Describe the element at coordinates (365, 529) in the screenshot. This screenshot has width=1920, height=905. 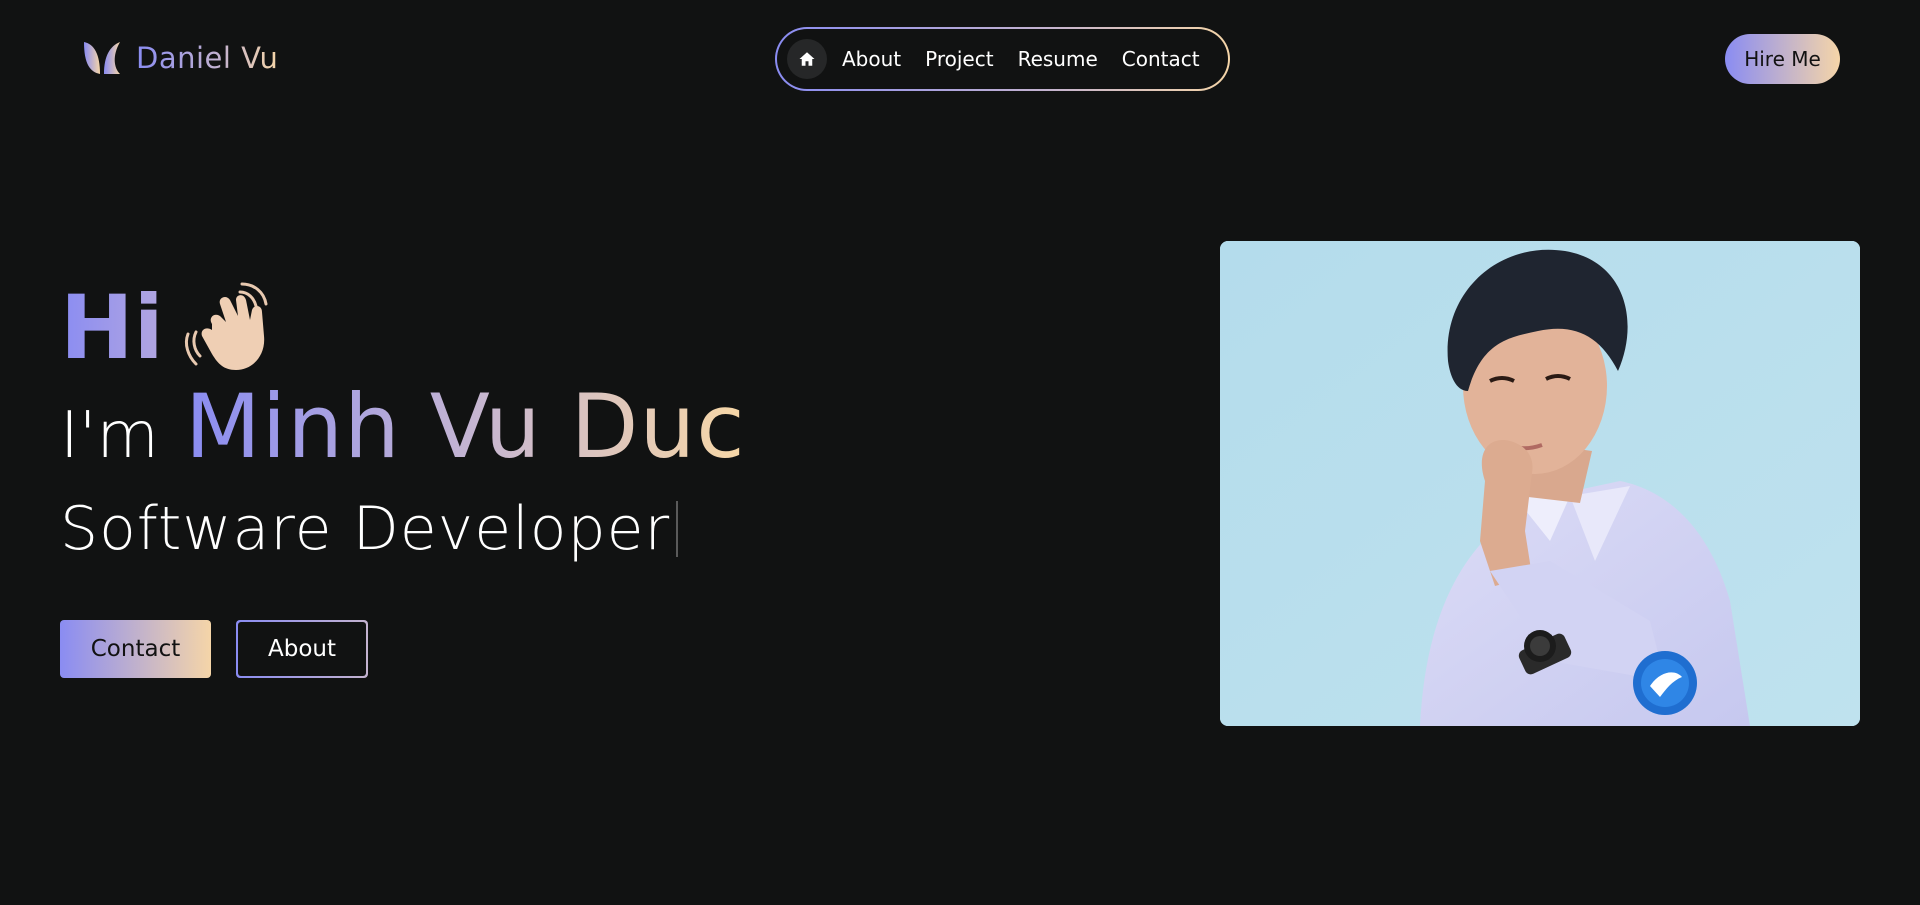
I see `role-text: Software Developer` at that location.